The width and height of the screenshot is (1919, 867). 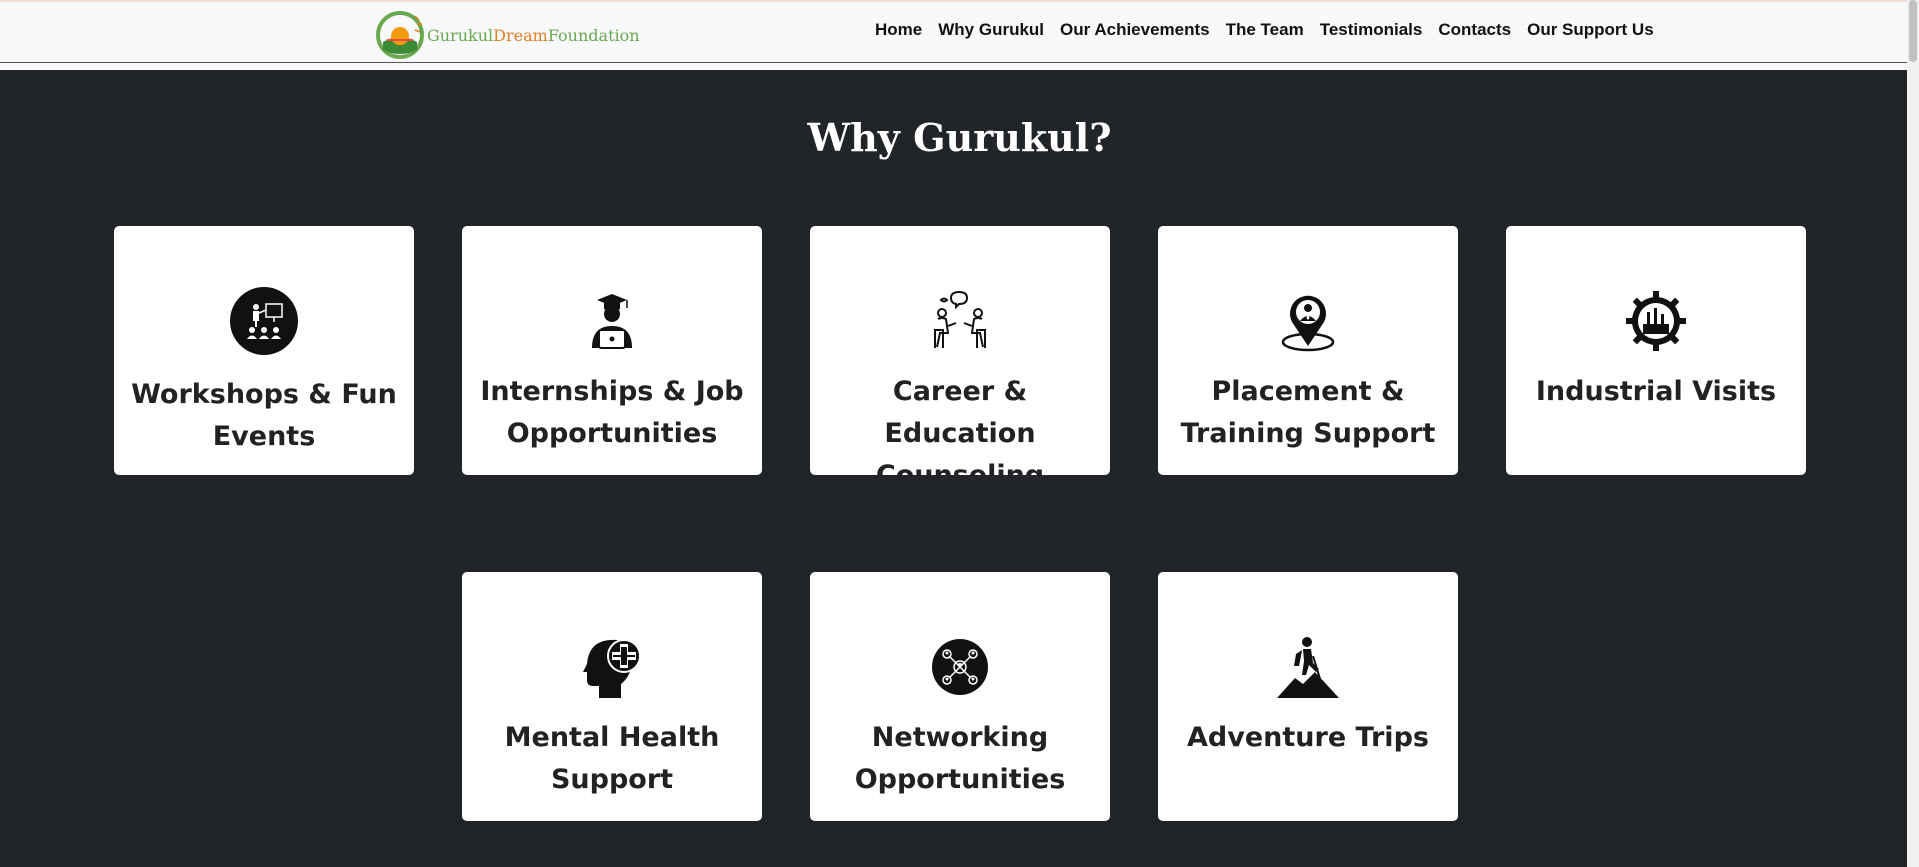 I want to click on nav-link-the-team: The Team, so click(x=1265, y=30).